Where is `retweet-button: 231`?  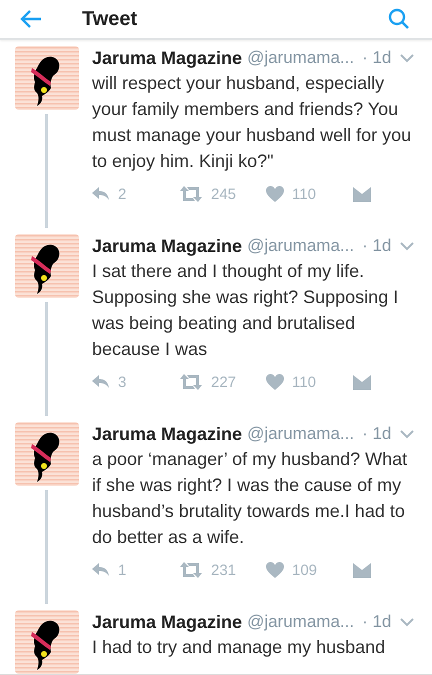
retweet-button: 231 is located at coordinates (222, 570).